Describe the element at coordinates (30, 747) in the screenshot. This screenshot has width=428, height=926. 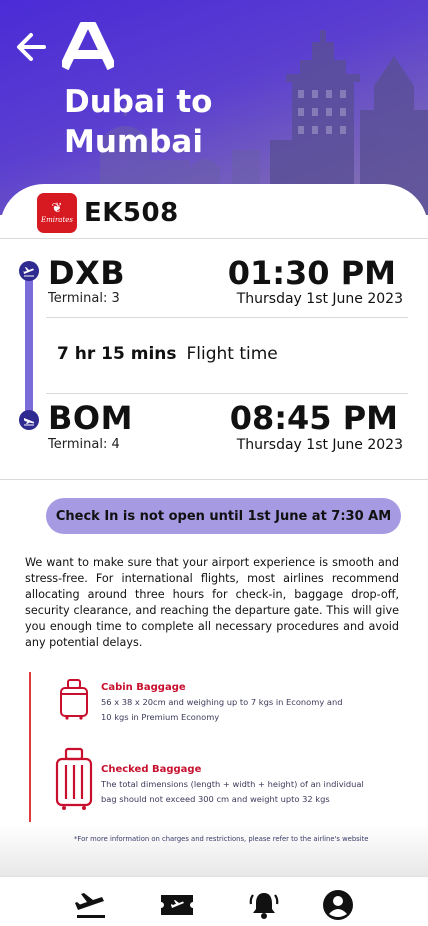
I see `baggage-accent-rule` at that location.